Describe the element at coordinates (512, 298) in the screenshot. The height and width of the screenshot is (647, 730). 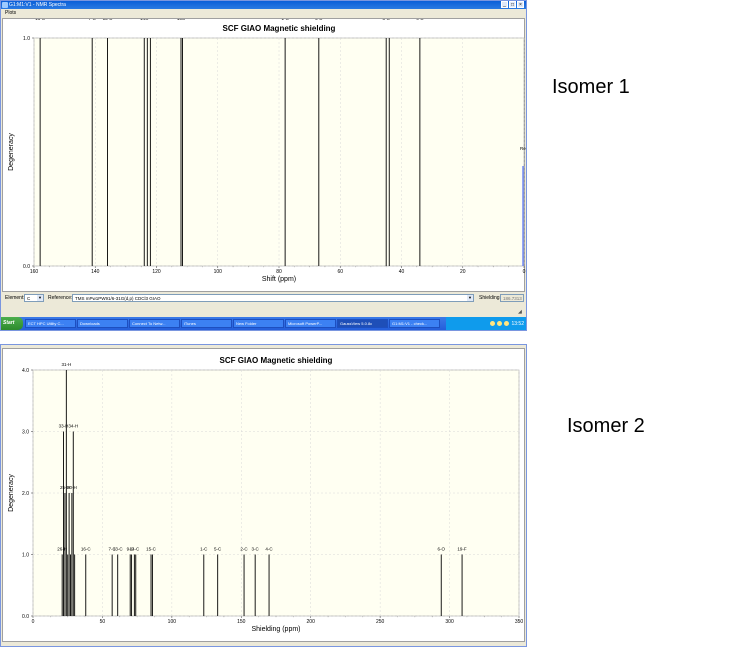
I see `shielding-field: 186.7313` at that location.